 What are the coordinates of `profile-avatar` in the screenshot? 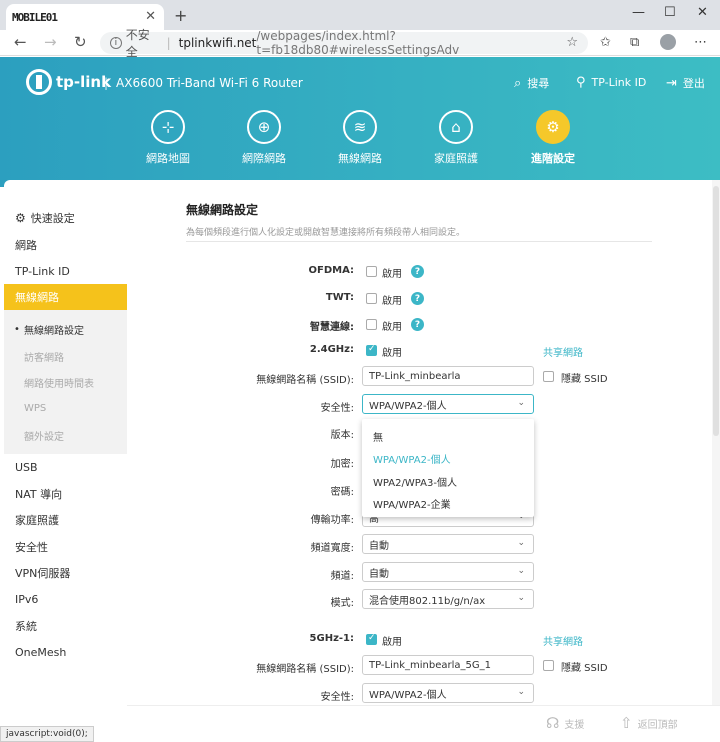 It's located at (668, 42).